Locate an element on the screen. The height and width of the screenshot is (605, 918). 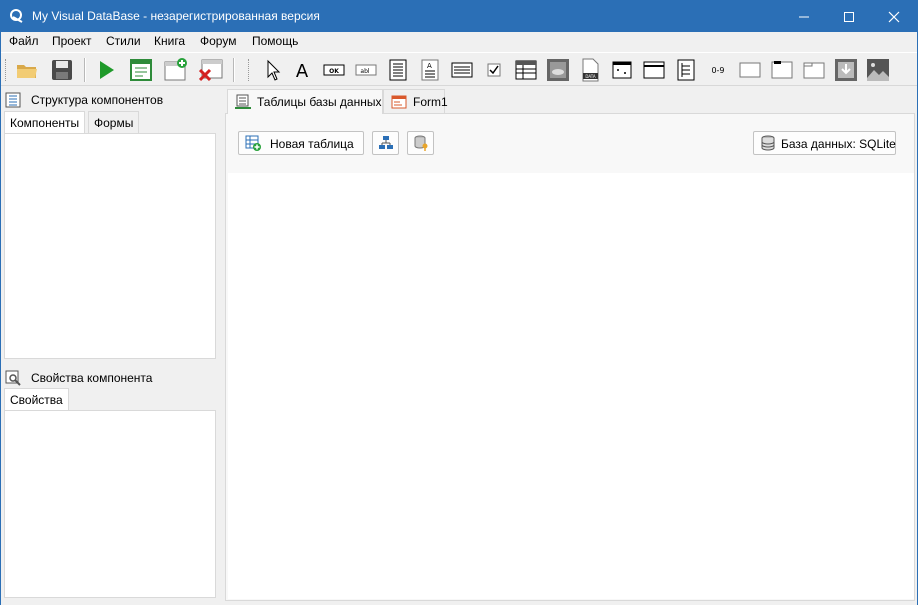
tablegrid-icon is located at coordinates (526, 70).